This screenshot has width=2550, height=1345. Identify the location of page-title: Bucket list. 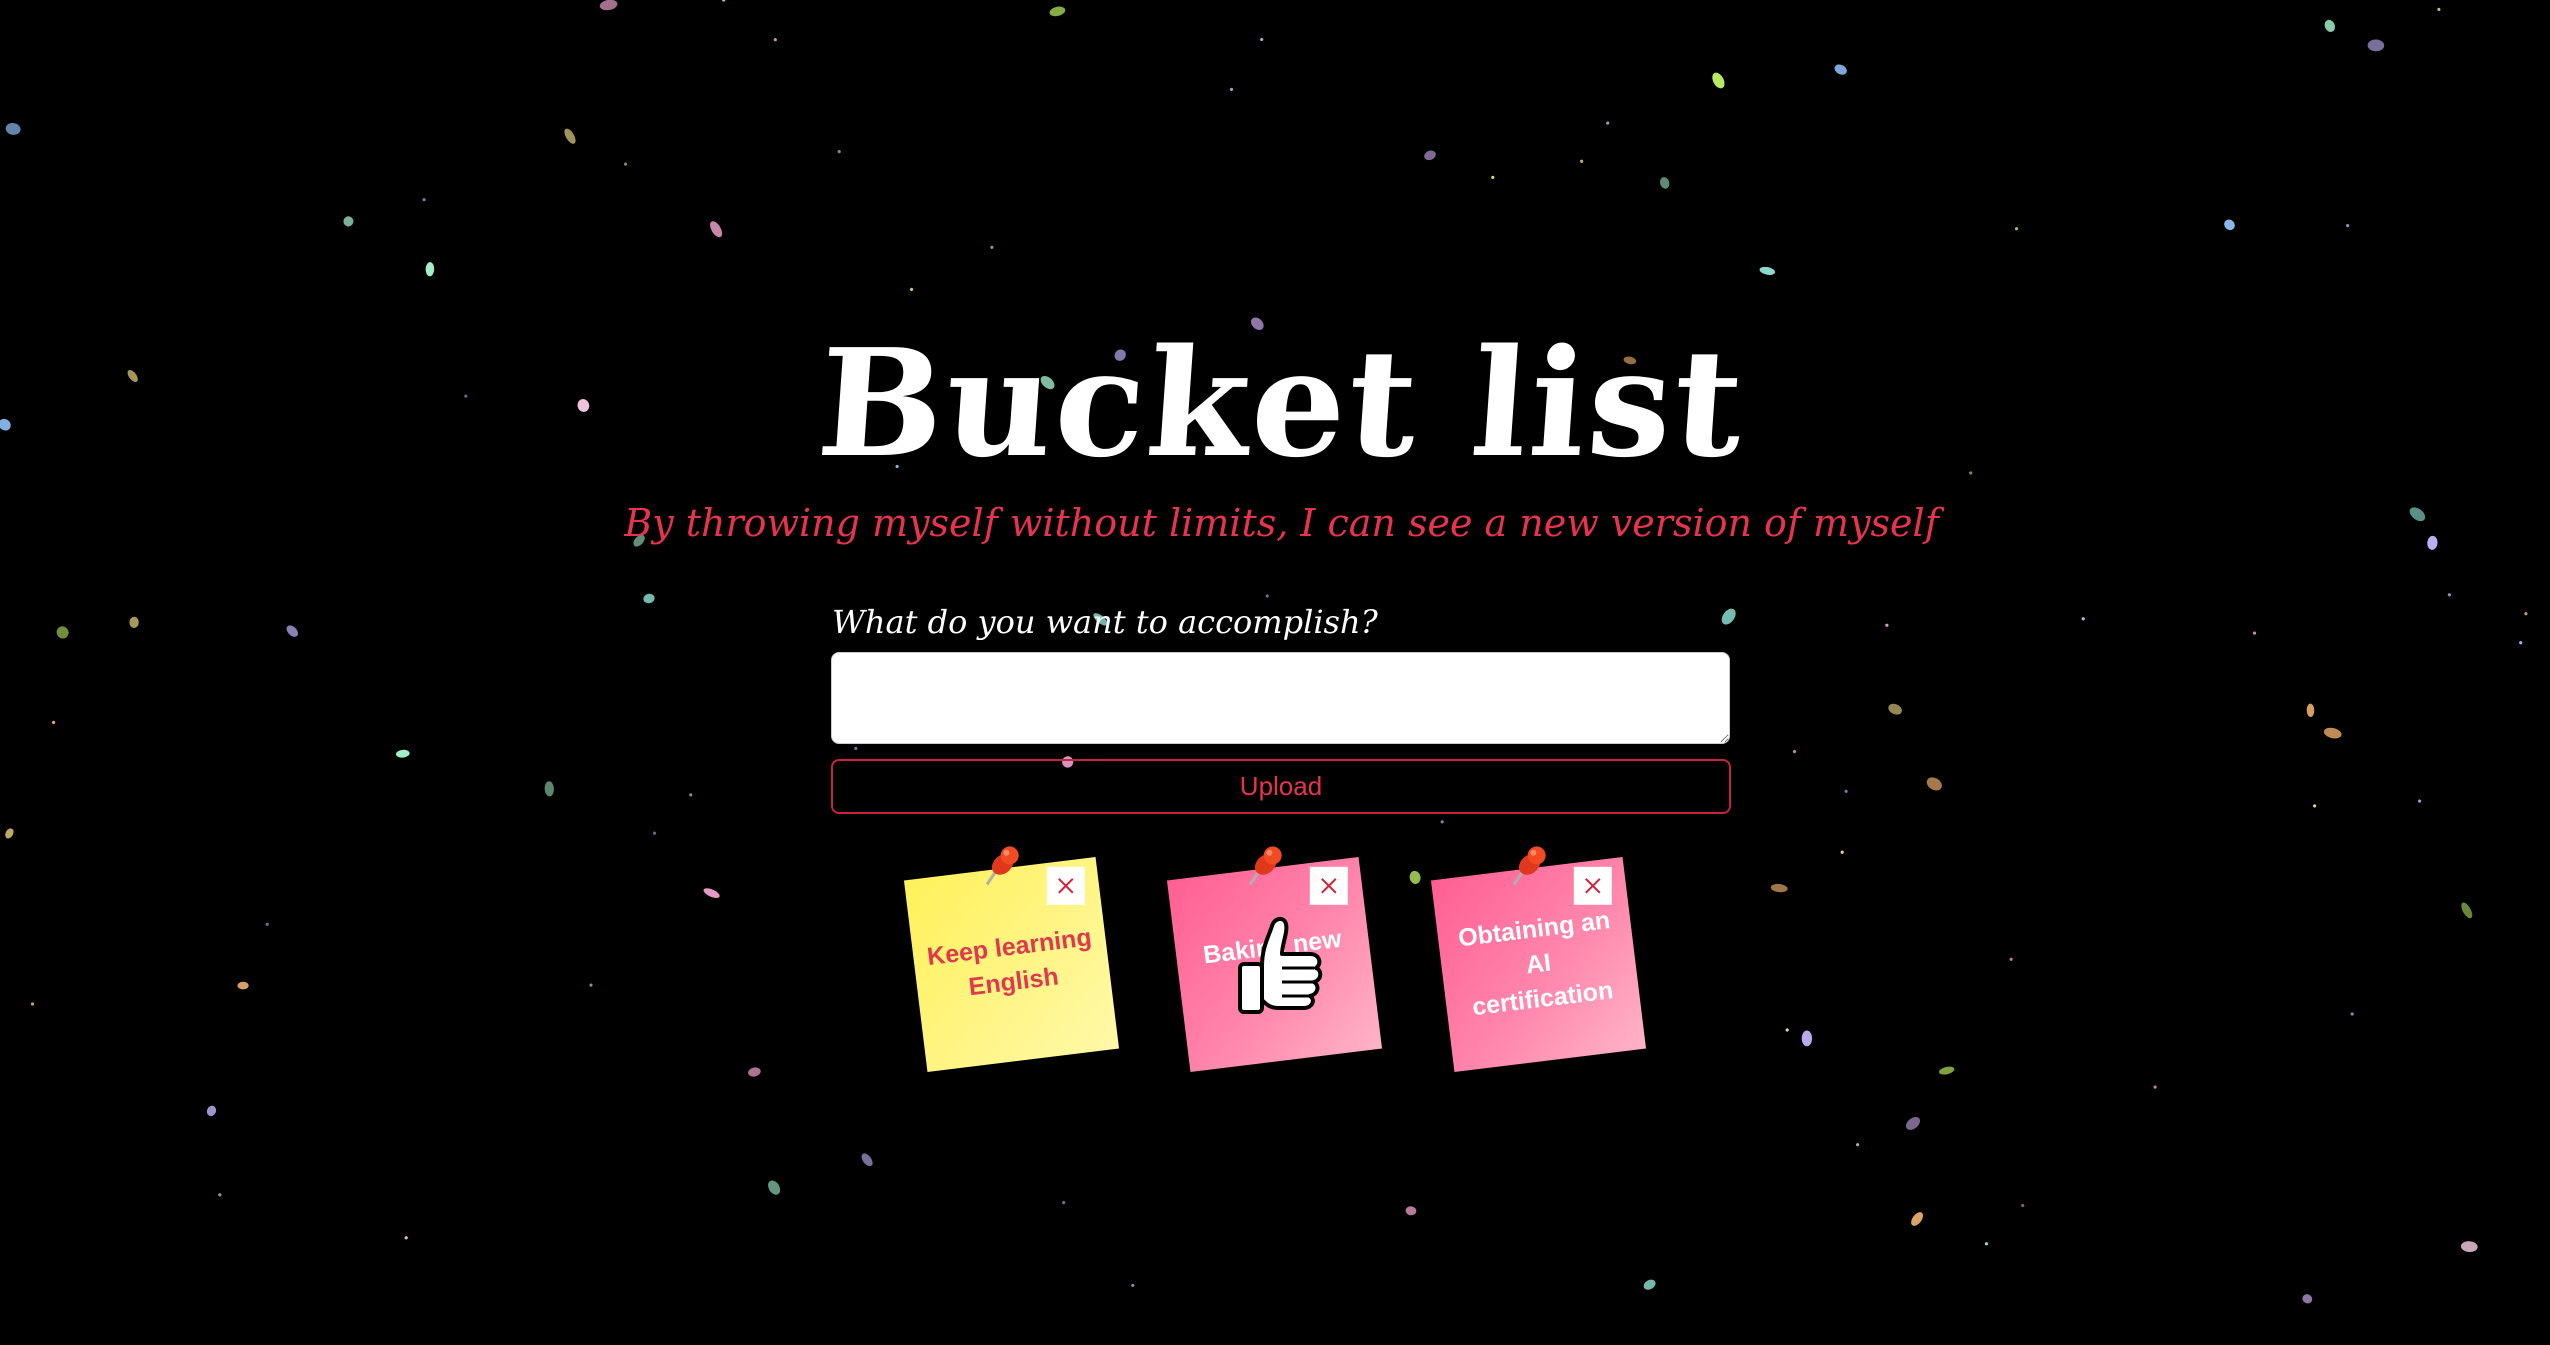
(1281, 403).